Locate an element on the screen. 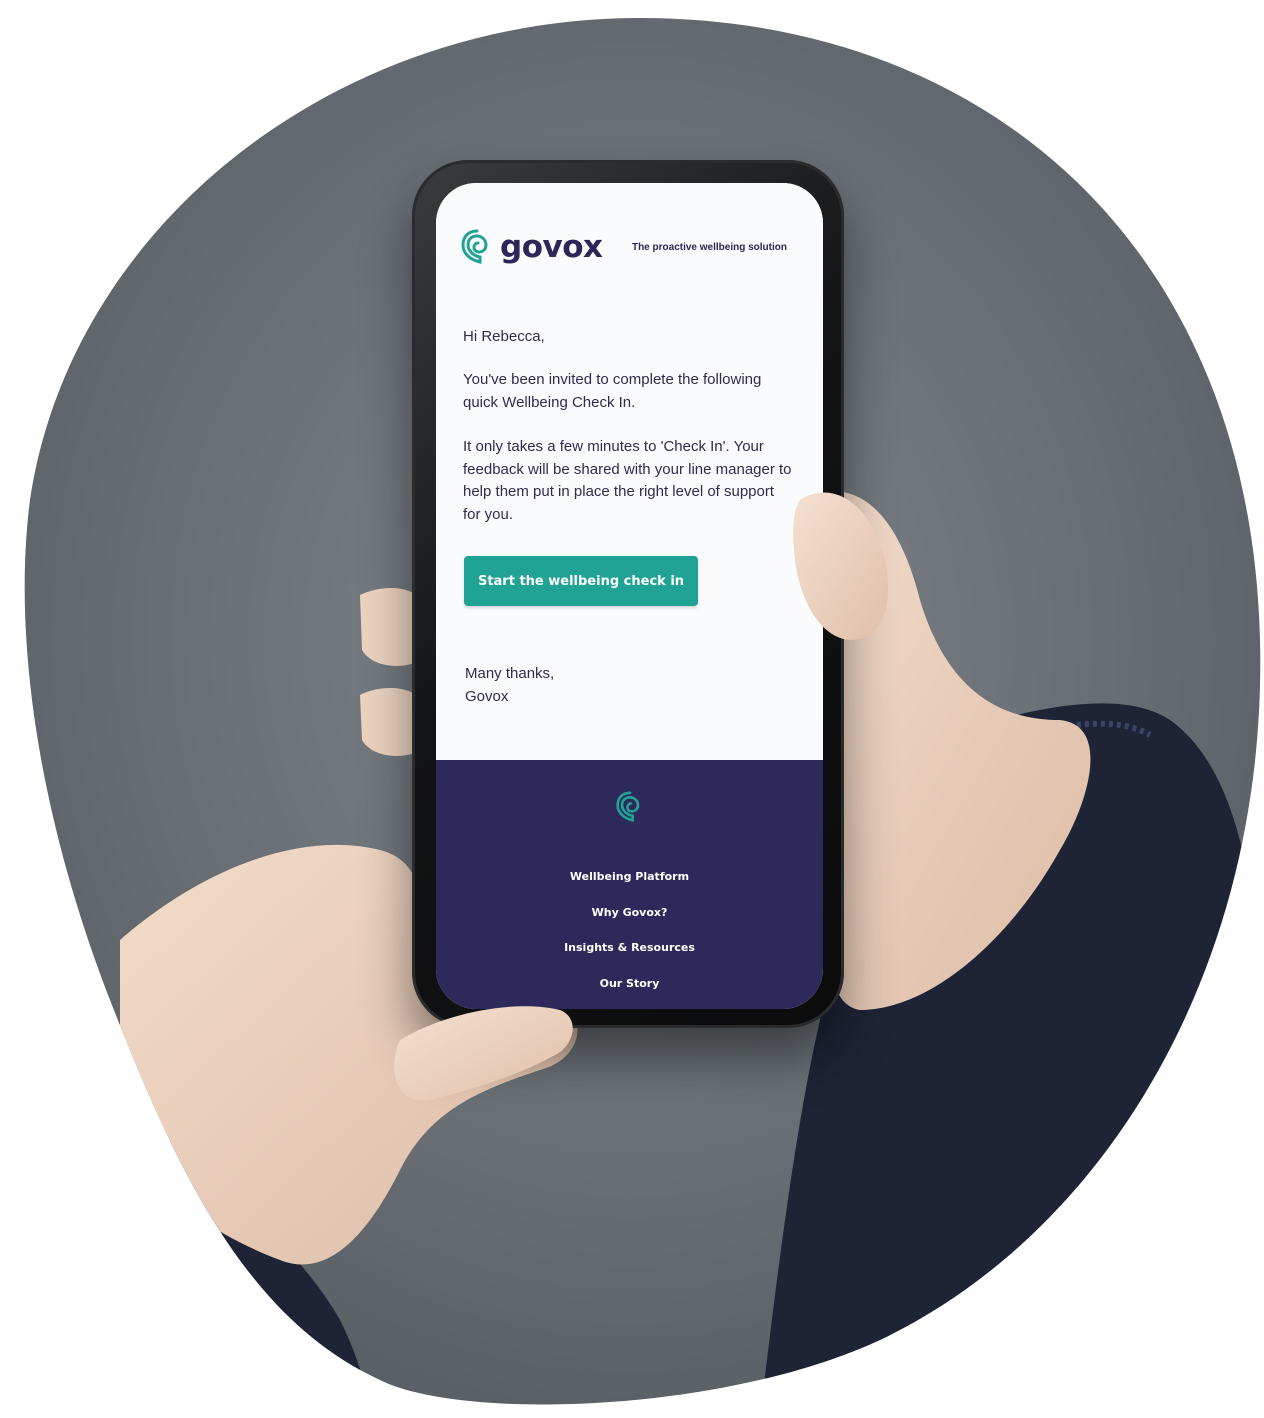 Image resolution: width=1264 pixels, height=1418 pixels. footer-link-item: Our Story is located at coordinates (629, 992).